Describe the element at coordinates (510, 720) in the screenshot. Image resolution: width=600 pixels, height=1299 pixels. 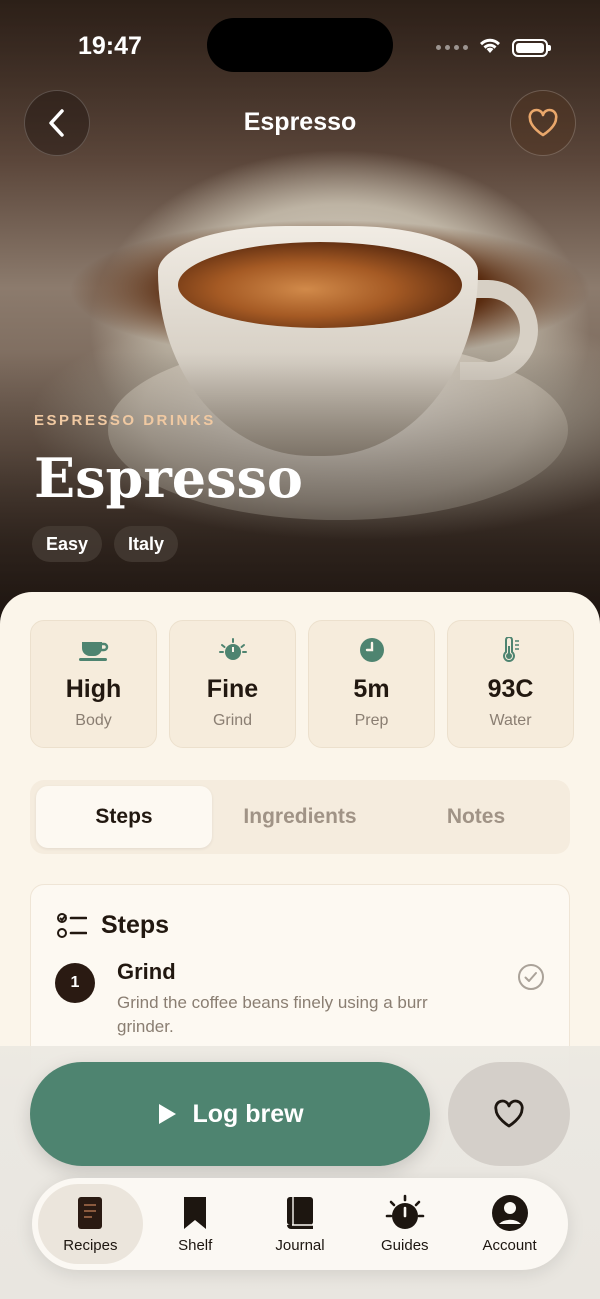
I see `stat-label: Water` at that location.